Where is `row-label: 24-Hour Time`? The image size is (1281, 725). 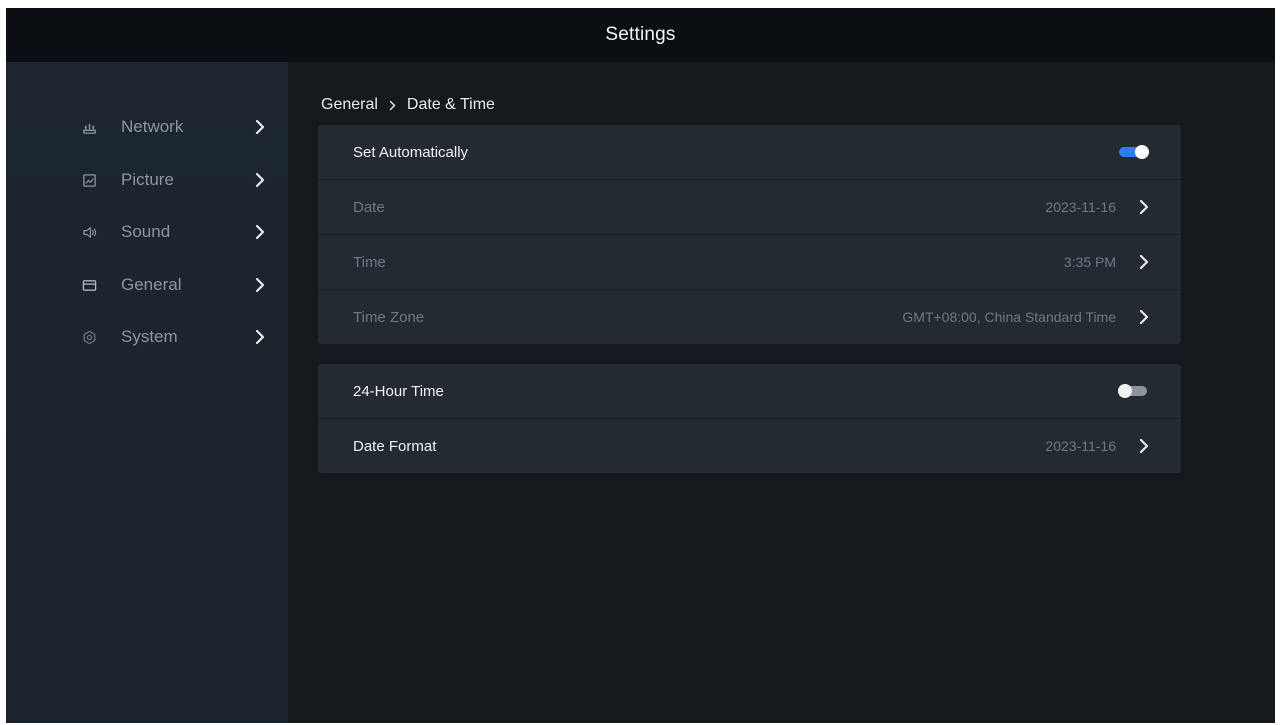
row-label: 24-Hour Time is located at coordinates (398, 391).